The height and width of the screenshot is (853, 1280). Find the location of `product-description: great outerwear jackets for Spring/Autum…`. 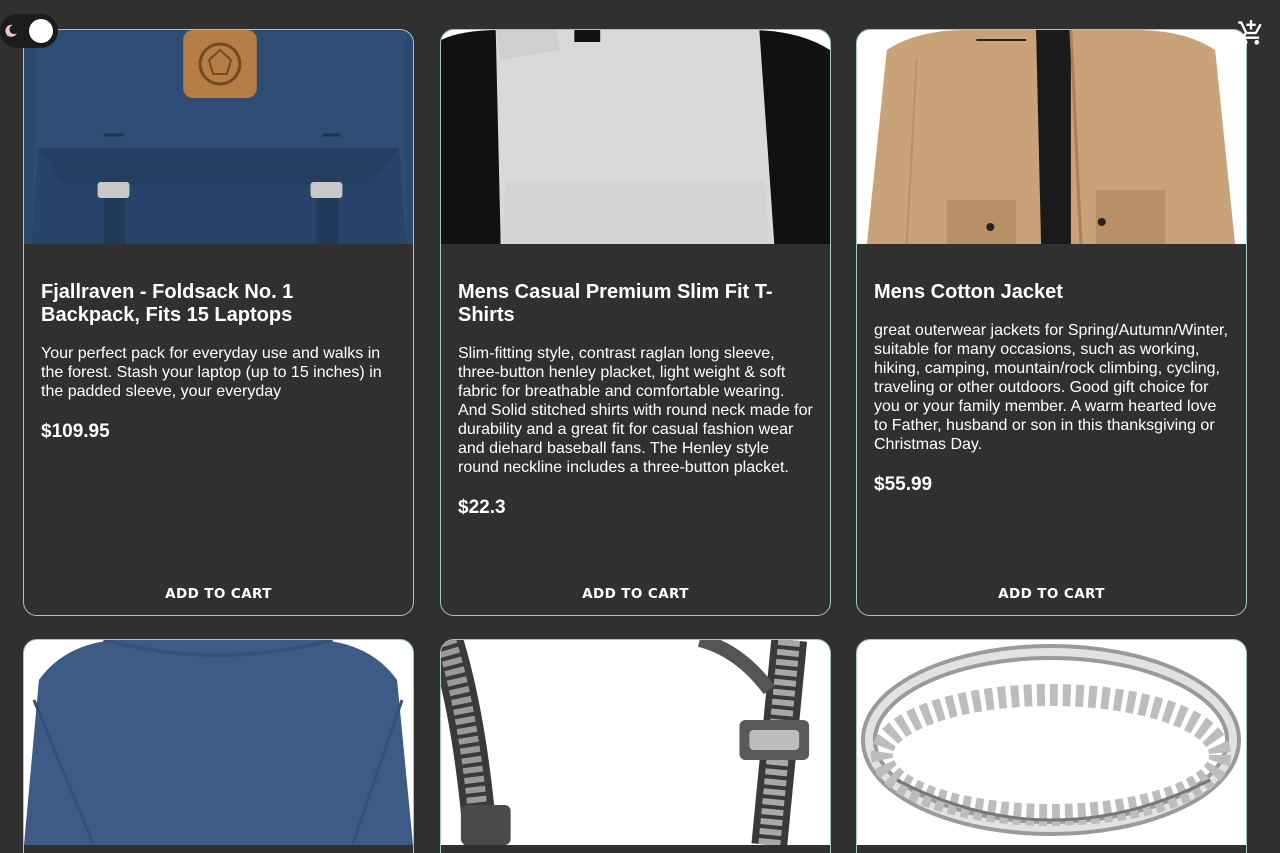

product-description: great outerwear jackets for Spring/Autum… is located at coordinates (1051, 387).